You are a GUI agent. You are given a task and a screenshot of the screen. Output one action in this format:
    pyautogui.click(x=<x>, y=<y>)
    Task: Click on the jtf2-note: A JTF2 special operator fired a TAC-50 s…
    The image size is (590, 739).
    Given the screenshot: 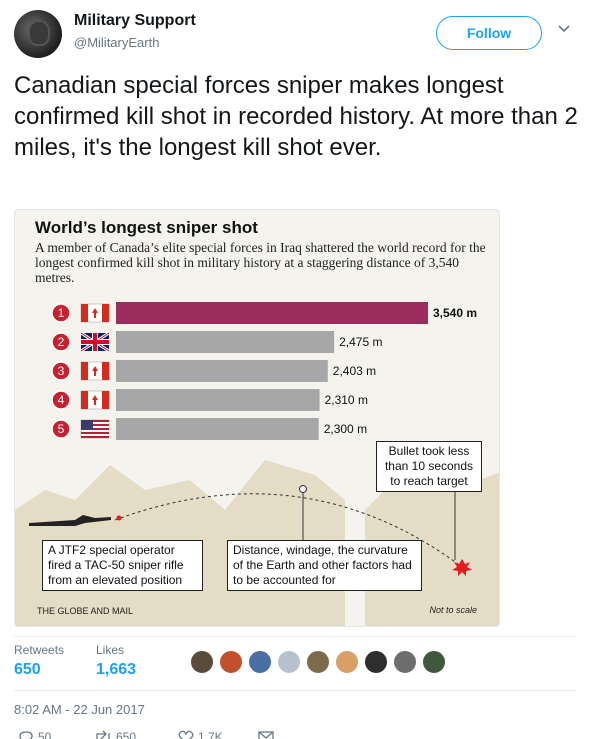 What is the action you would take?
    pyautogui.click(x=122, y=565)
    